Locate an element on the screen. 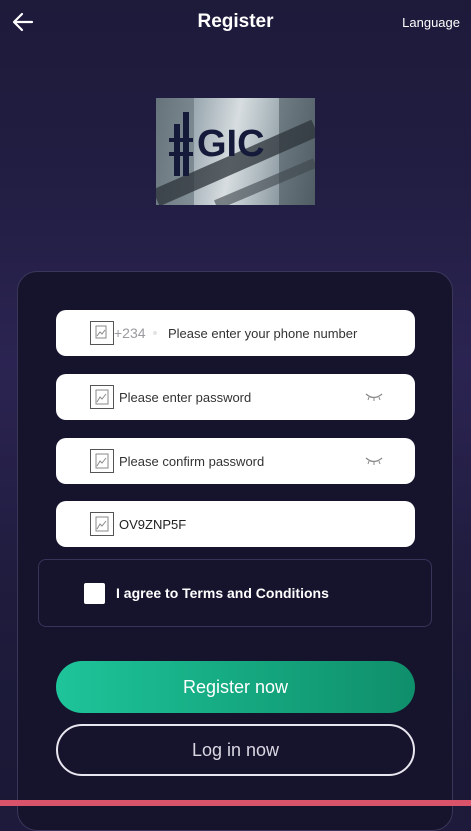 The width and height of the screenshot is (471, 831). logo-graphic: GIC is located at coordinates (235, 151).